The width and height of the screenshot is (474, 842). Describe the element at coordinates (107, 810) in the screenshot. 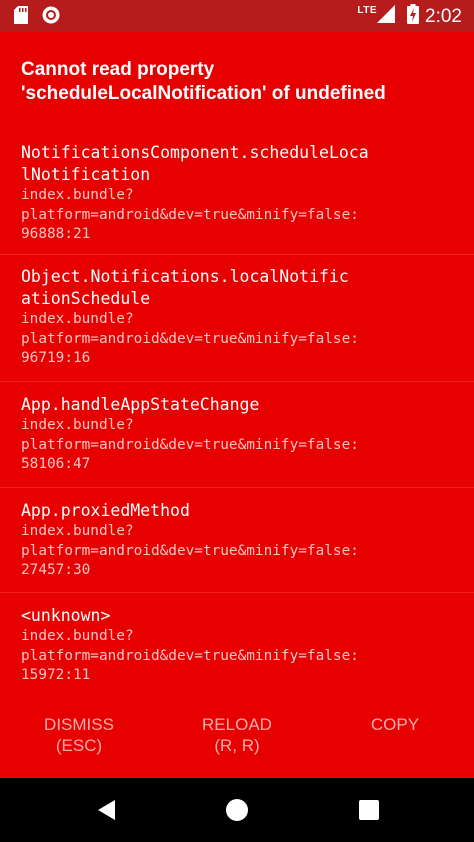

I see `back-icon` at that location.